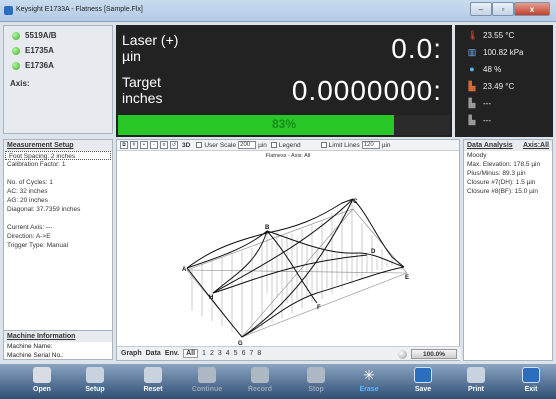  I want to click on zoom-out-icon: -, so click(154, 145).